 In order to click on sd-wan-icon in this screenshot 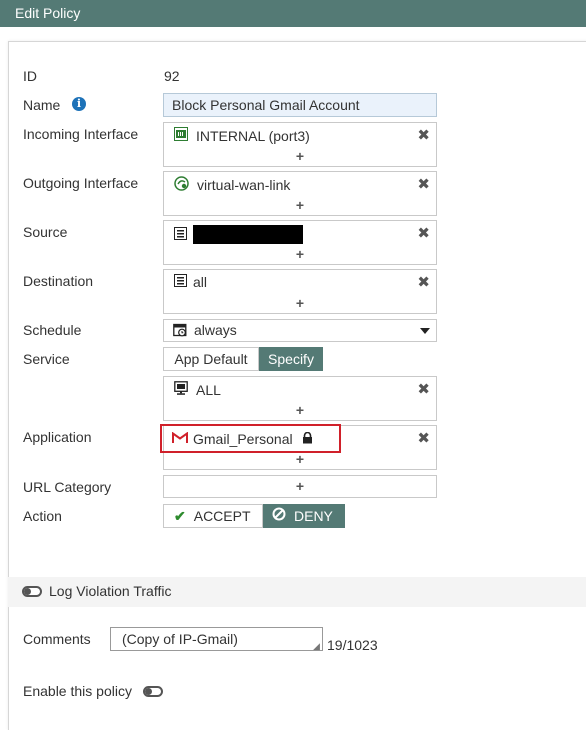, I will do `click(181, 185)`.